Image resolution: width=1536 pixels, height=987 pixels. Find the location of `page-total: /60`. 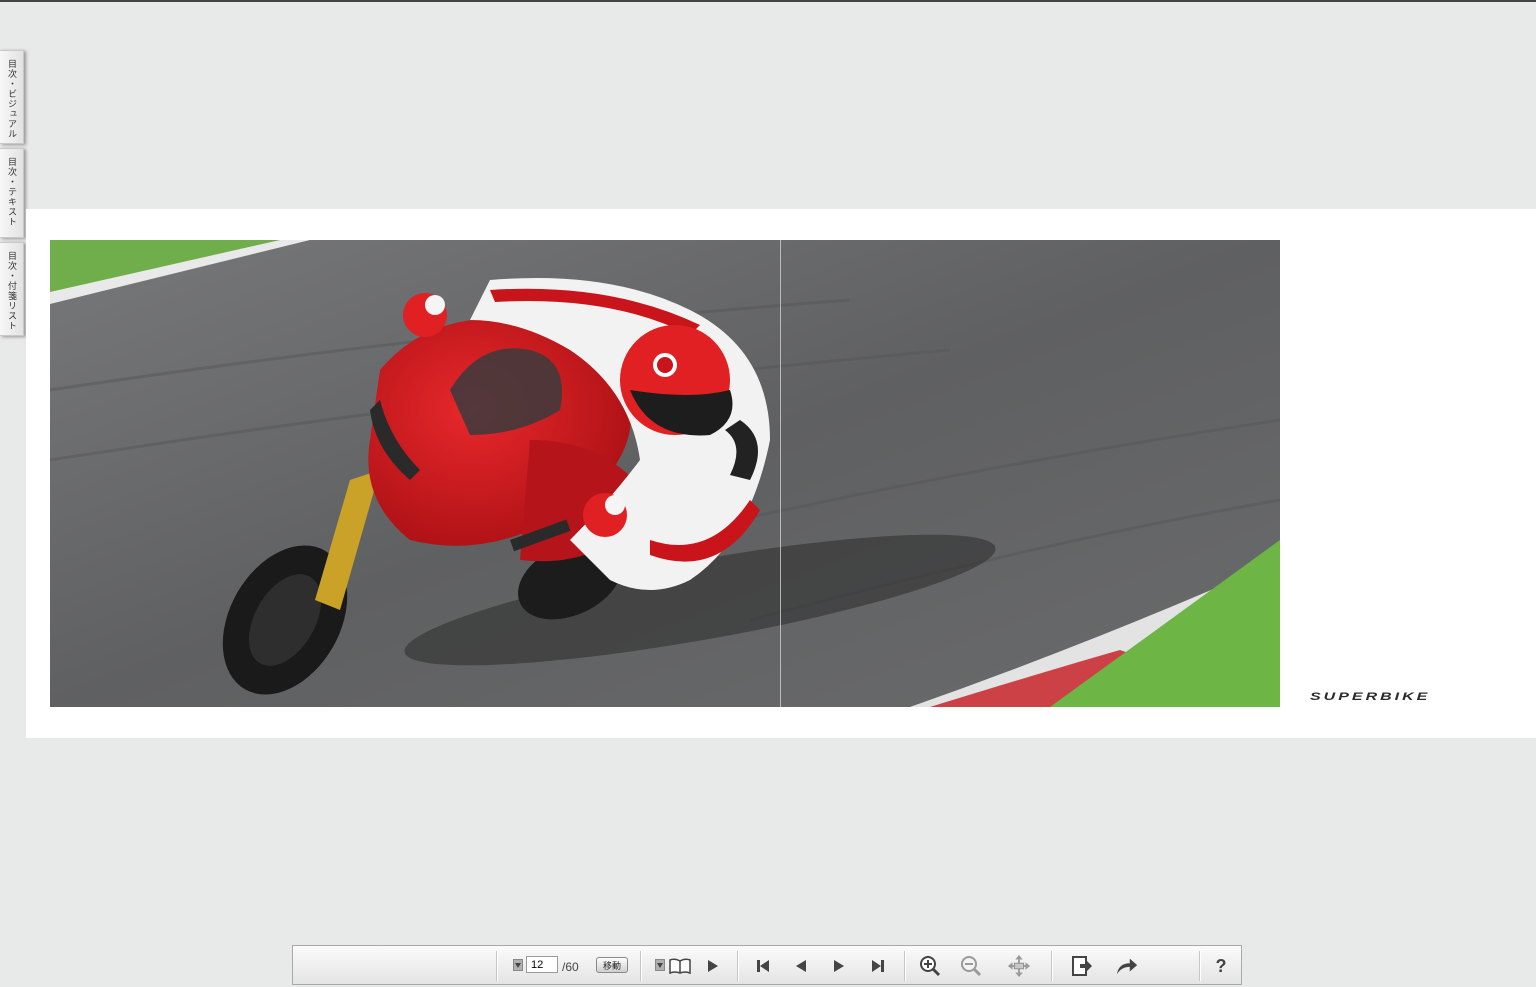

page-total: /60 is located at coordinates (570, 967).